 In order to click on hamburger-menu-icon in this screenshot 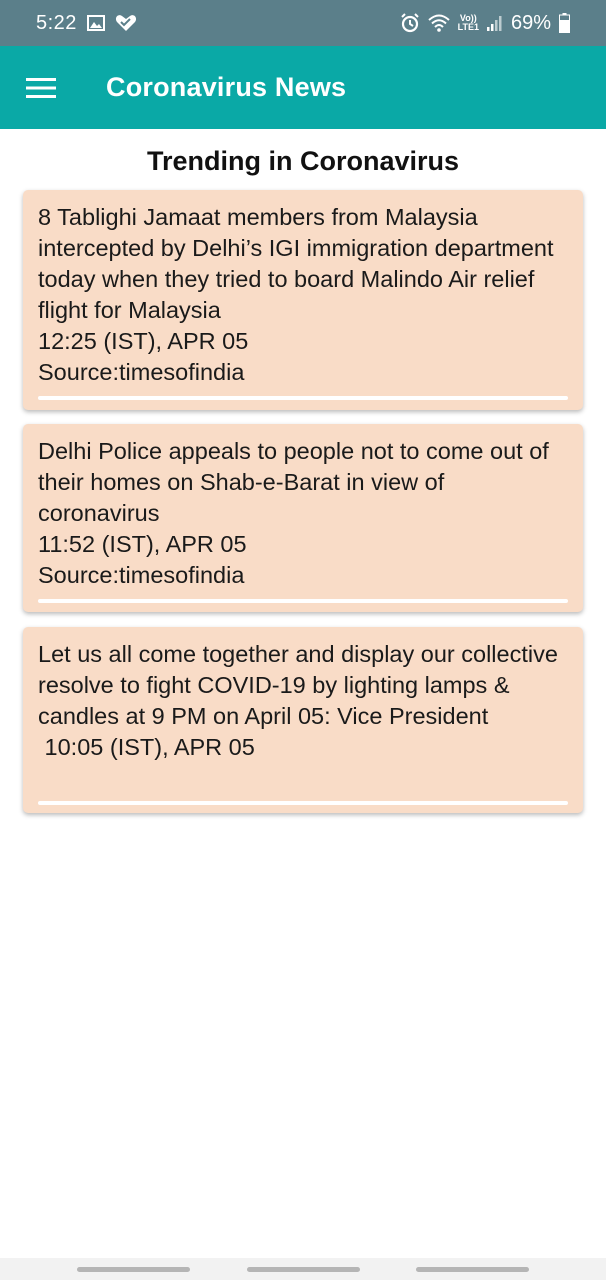, I will do `click(41, 87)`.